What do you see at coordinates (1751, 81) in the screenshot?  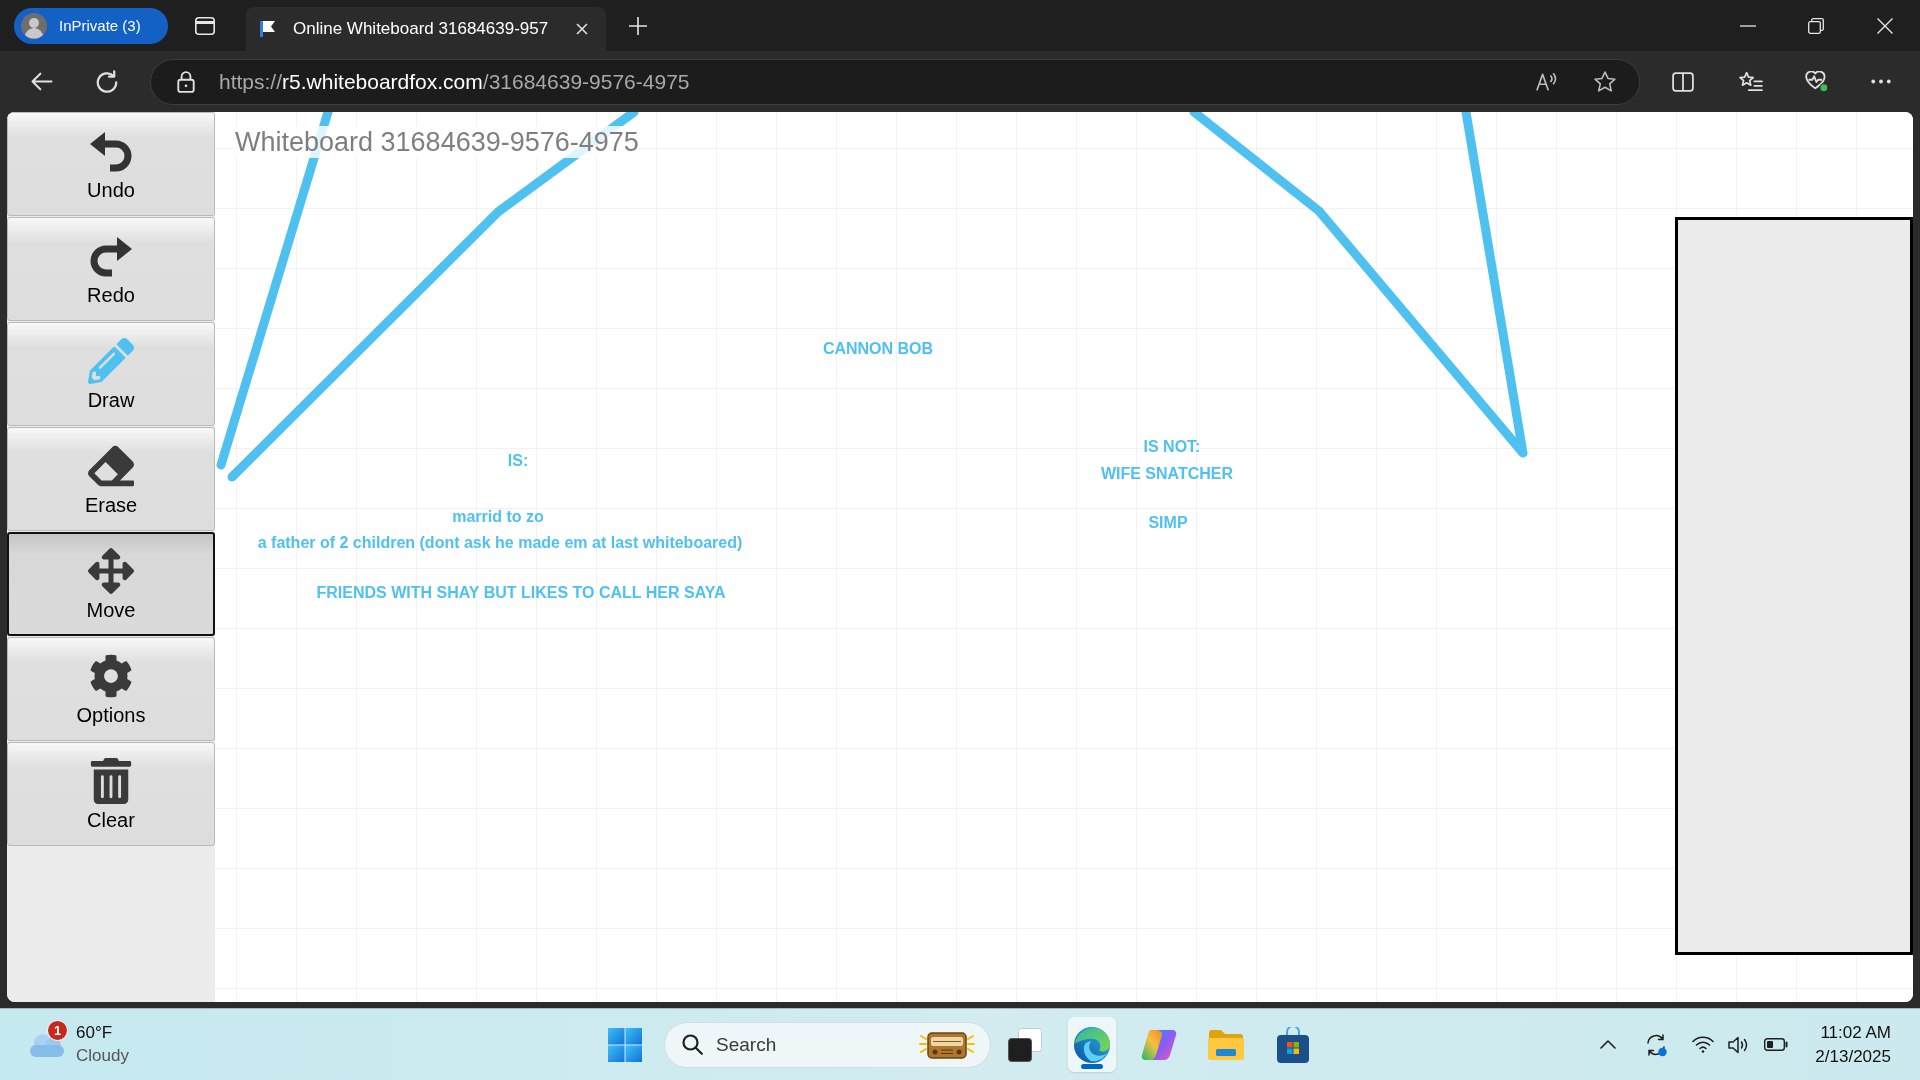 I see `favorites-icon` at bounding box center [1751, 81].